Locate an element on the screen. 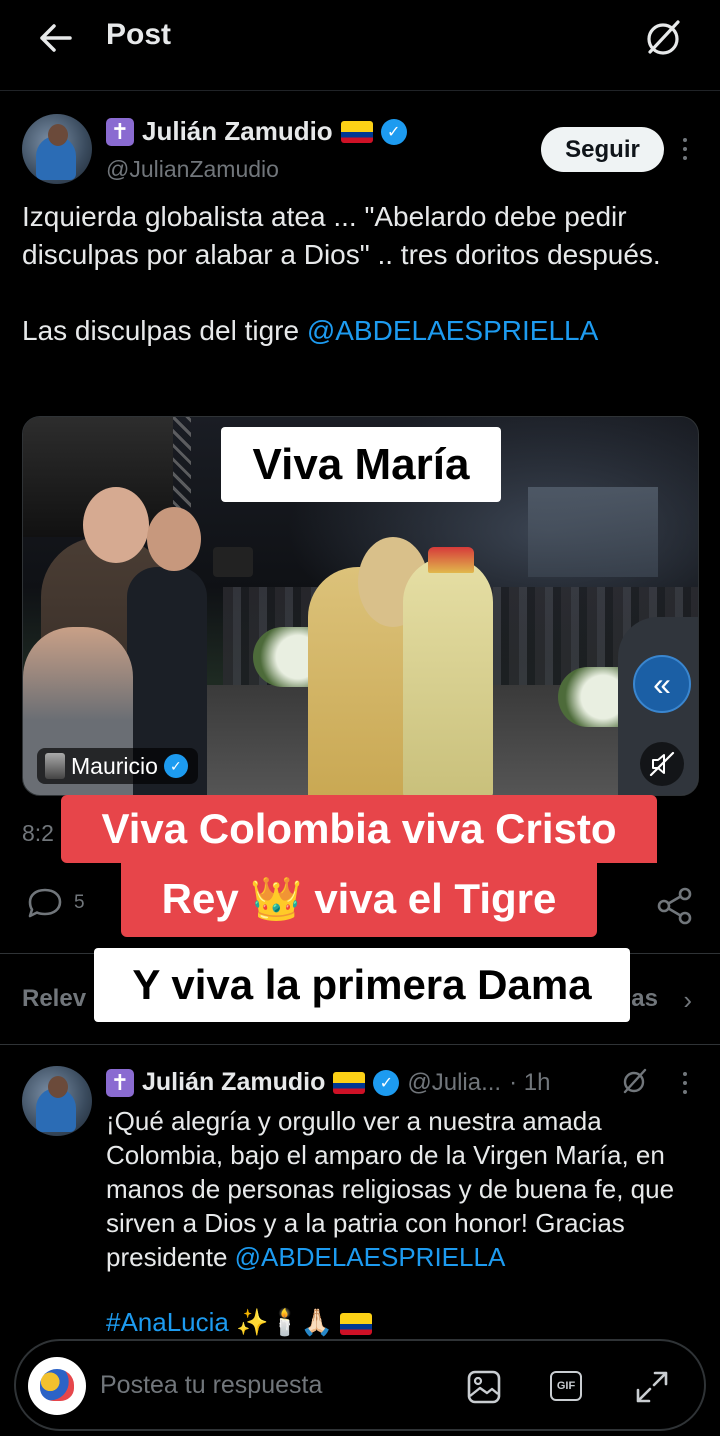 Image resolution: width=720 pixels, height=1436 pixels. page-title: Post is located at coordinates (139, 34).